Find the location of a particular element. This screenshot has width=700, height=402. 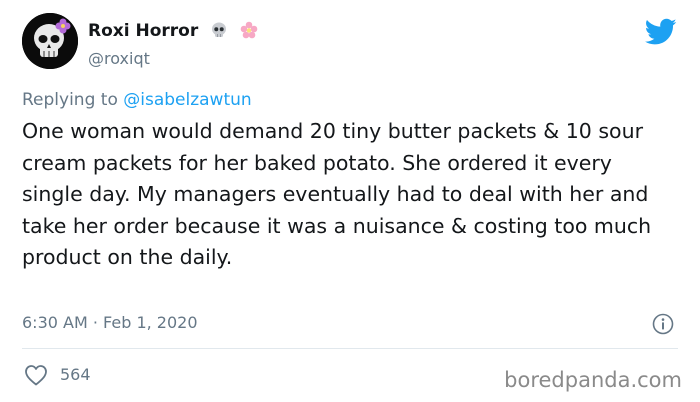

info-icon is located at coordinates (663, 324).